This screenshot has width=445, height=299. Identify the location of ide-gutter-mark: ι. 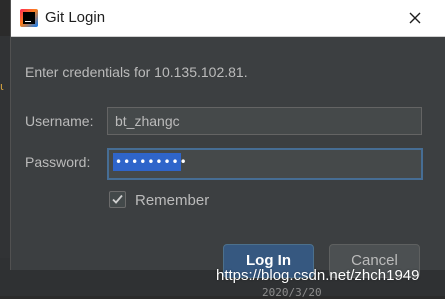
(2, 86).